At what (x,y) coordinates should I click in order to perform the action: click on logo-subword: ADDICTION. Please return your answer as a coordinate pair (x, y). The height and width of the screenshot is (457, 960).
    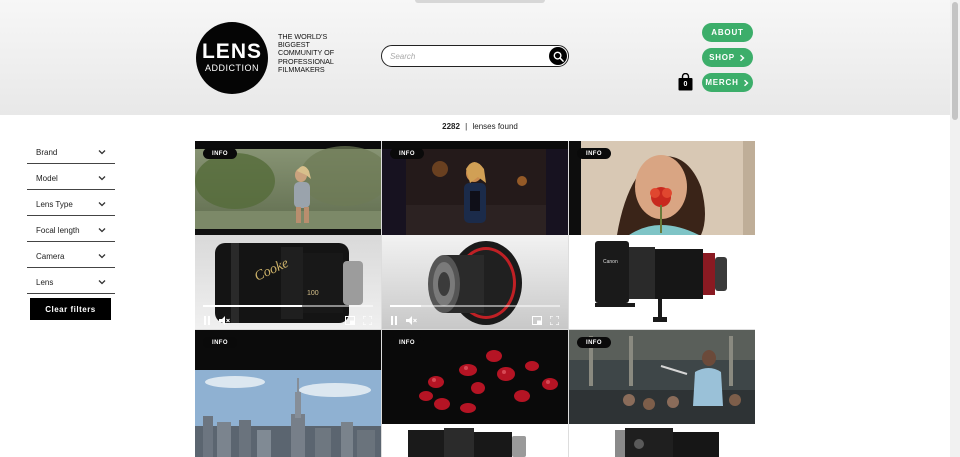
    Looking at the image, I should click on (232, 68).